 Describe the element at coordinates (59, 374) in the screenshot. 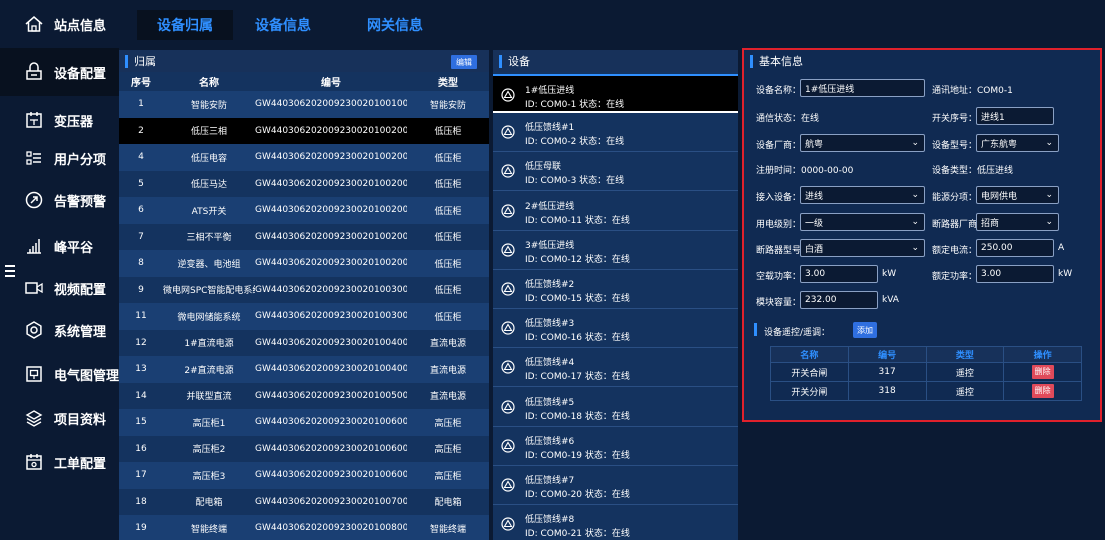

I see `sidebar-item-diagram: 电气图管理` at that location.